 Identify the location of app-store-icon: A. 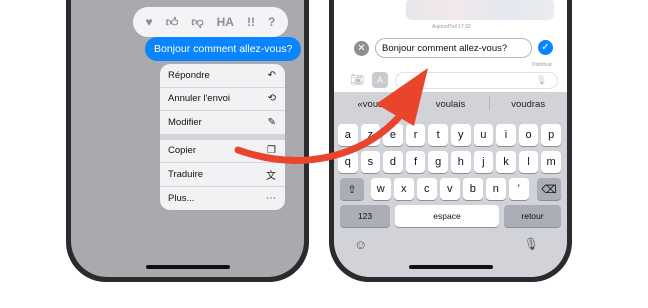
(380, 80).